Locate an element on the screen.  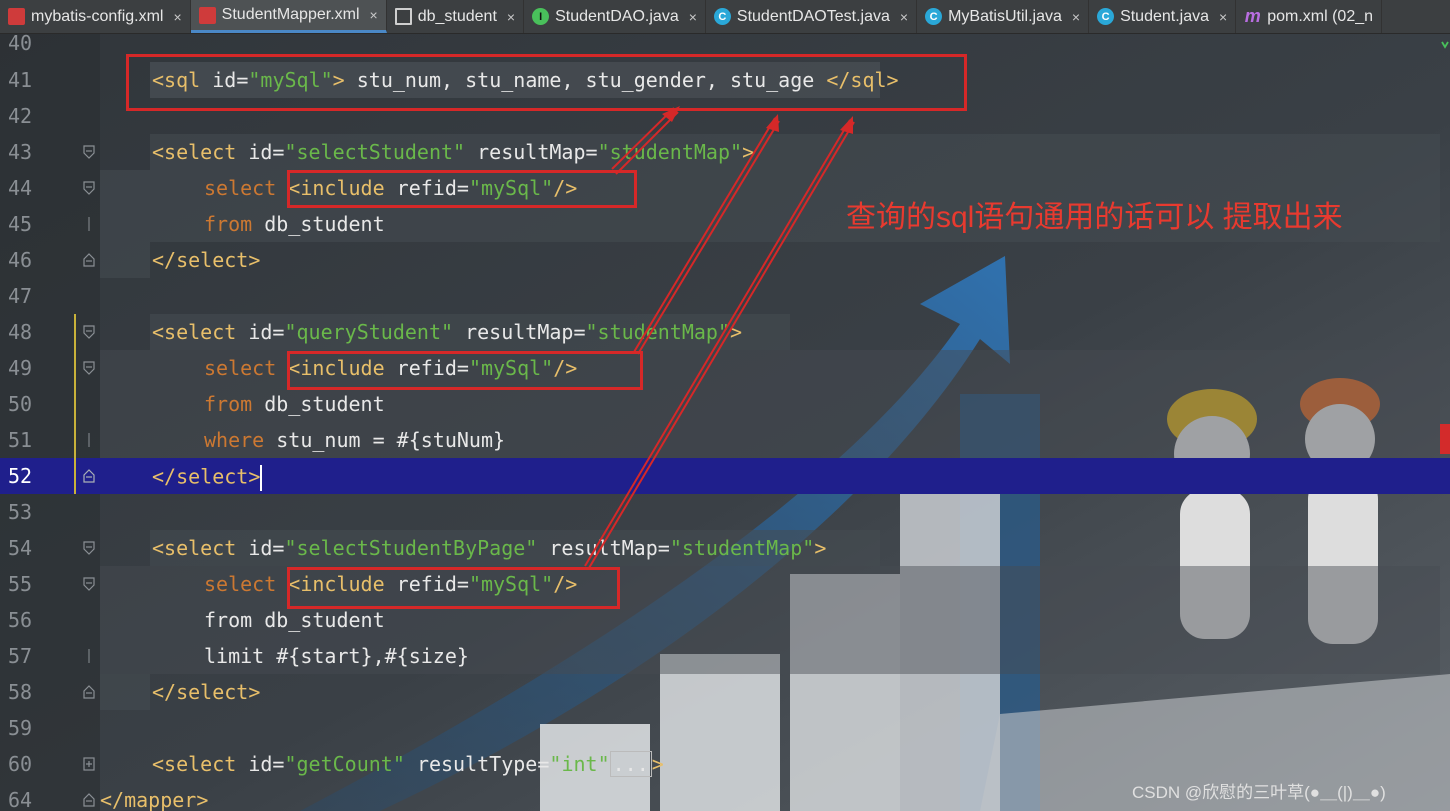
tab-label: MyBatisUtil.java is located at coordinates (1005, 16).